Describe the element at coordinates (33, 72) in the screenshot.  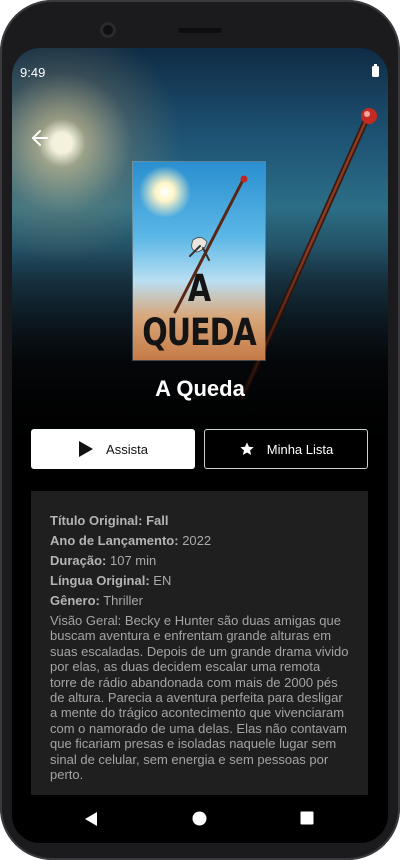
I see `status-time: 9:49` at that location.